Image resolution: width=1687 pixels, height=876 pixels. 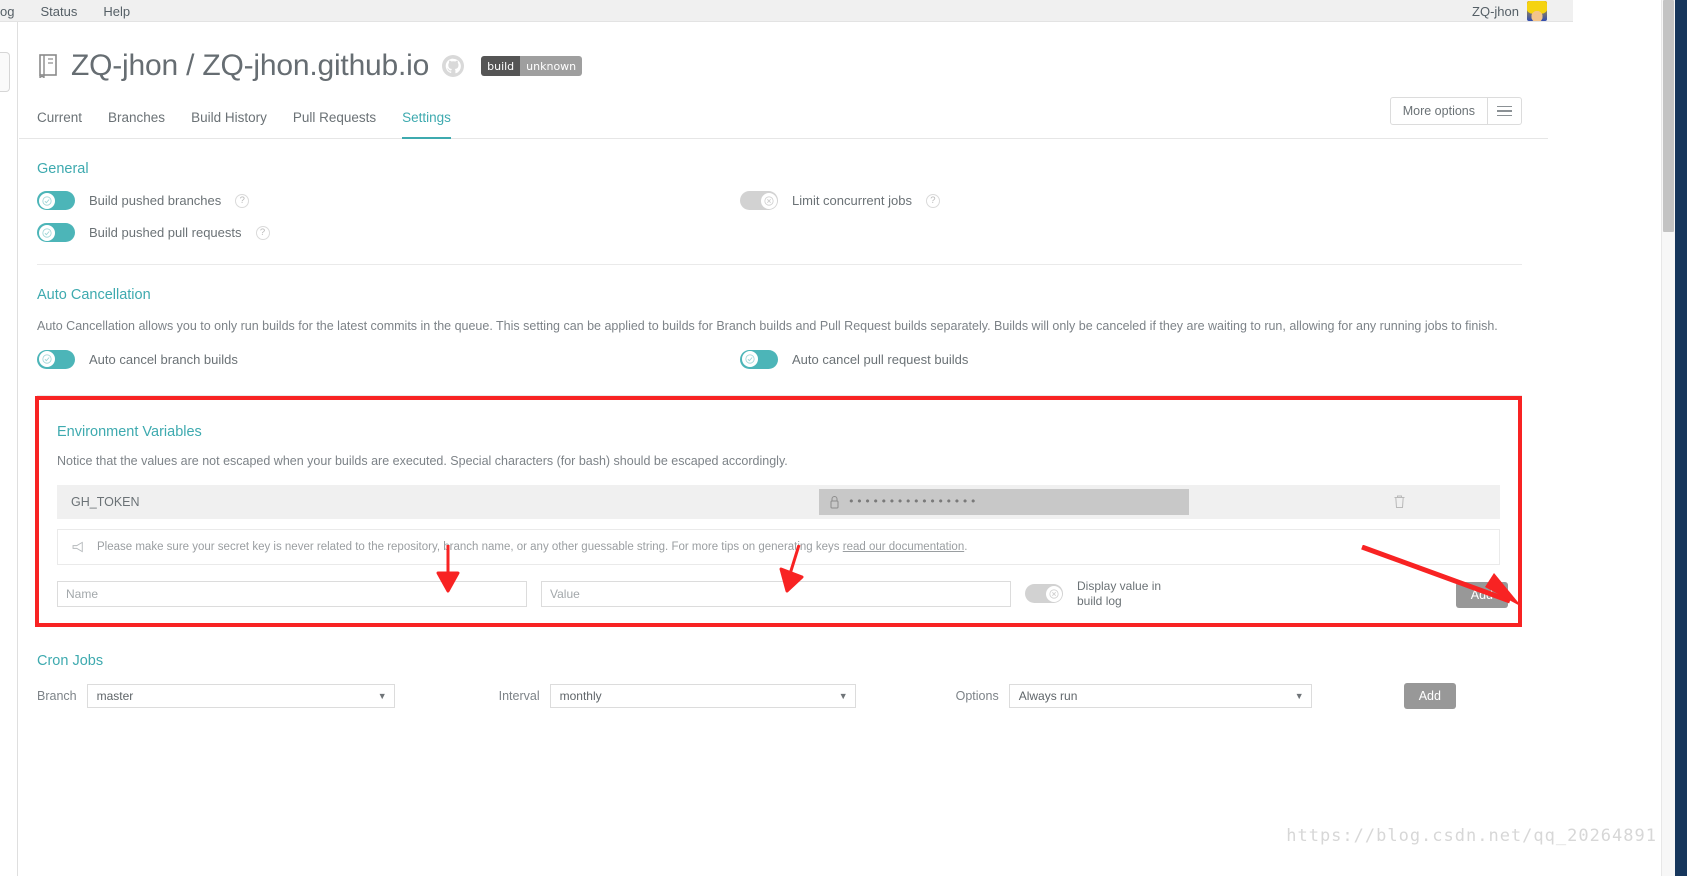 I want to click on trash-icon, so click(x=1399, y=501).